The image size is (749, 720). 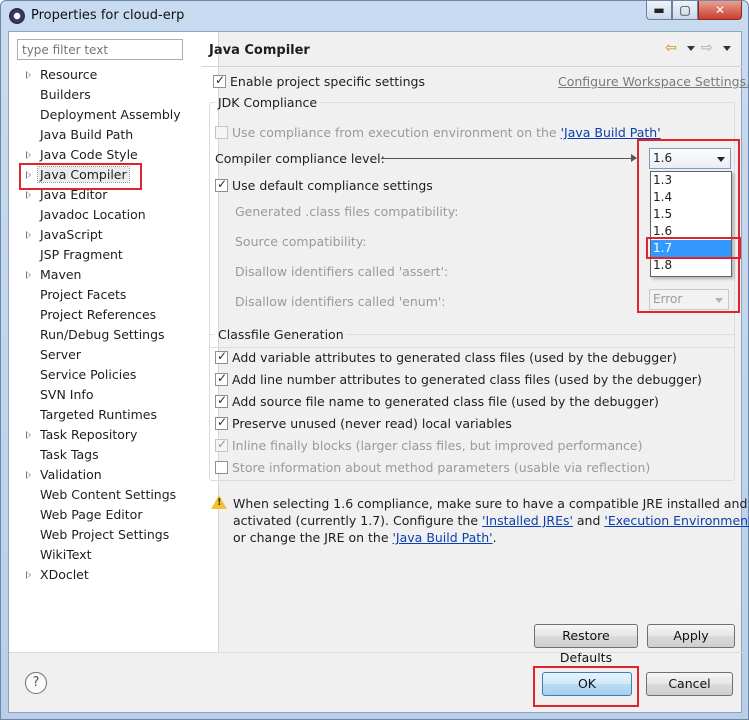 What do you see at coordinates (221, 378) in the screenshot?
I see `line-number-checkbox` at bounding box center [221, 378].